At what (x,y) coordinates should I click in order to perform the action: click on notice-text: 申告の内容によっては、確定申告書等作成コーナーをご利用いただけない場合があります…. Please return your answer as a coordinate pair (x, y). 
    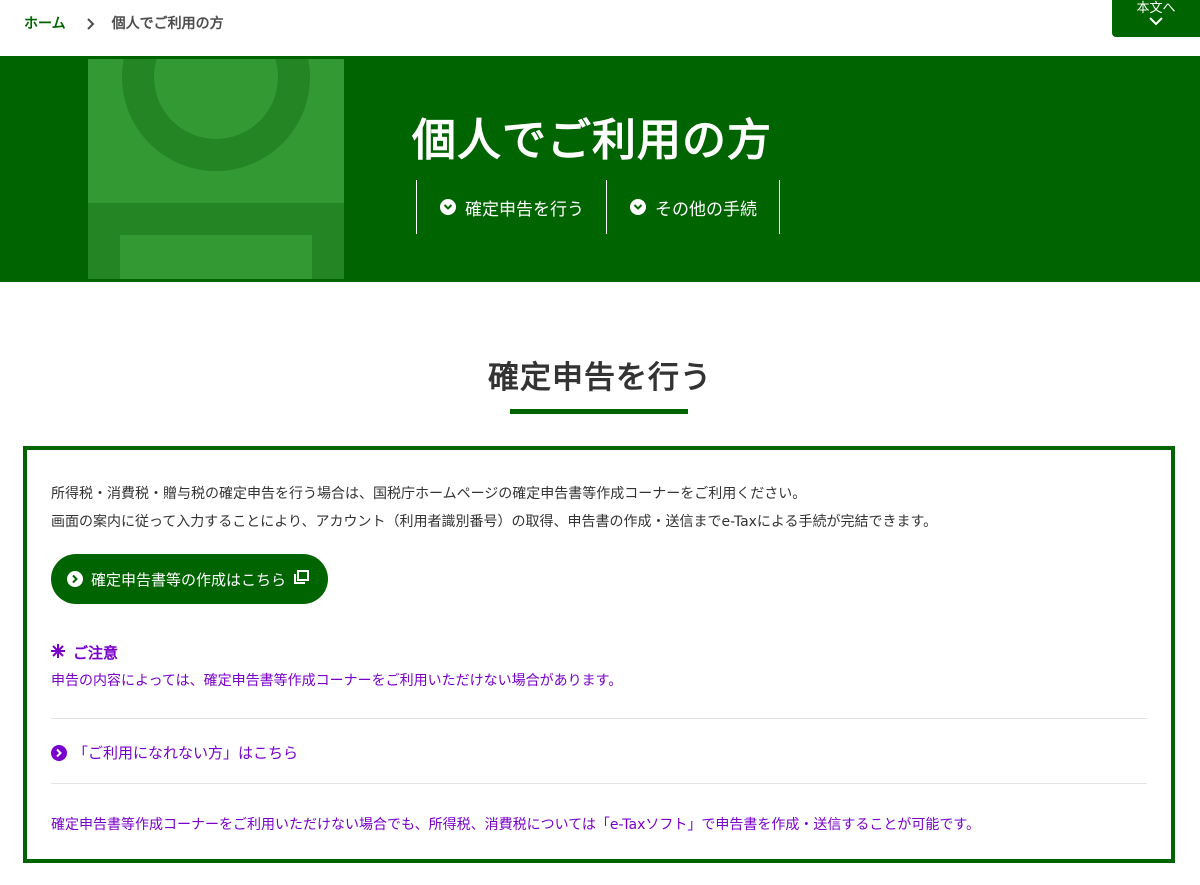
    Looking at the image, I should click on (337, 681).